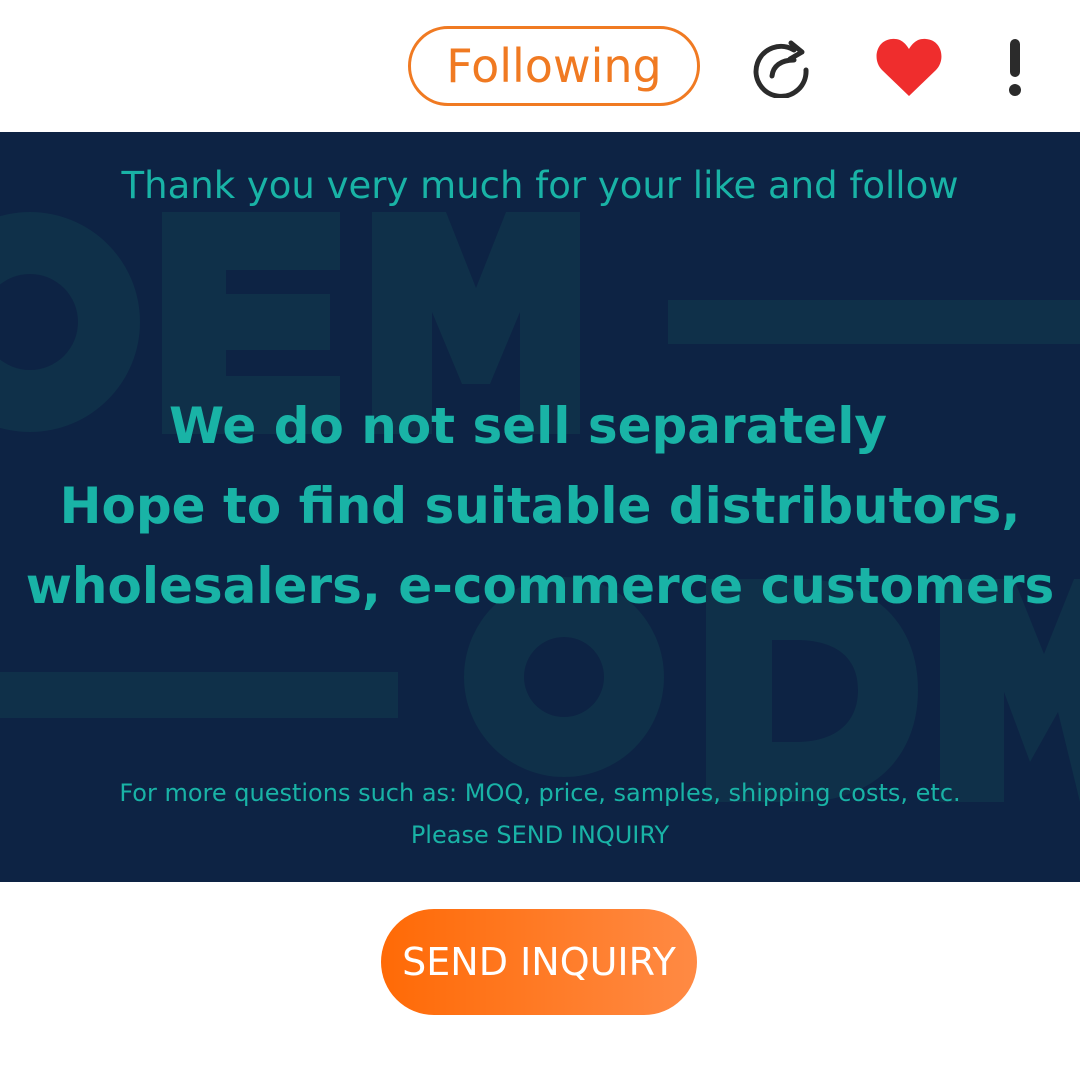  Describe the element at coordinates (540, 835) in the screenshot. I see `footnote-line: Please SEND INQUIRY` at that location.